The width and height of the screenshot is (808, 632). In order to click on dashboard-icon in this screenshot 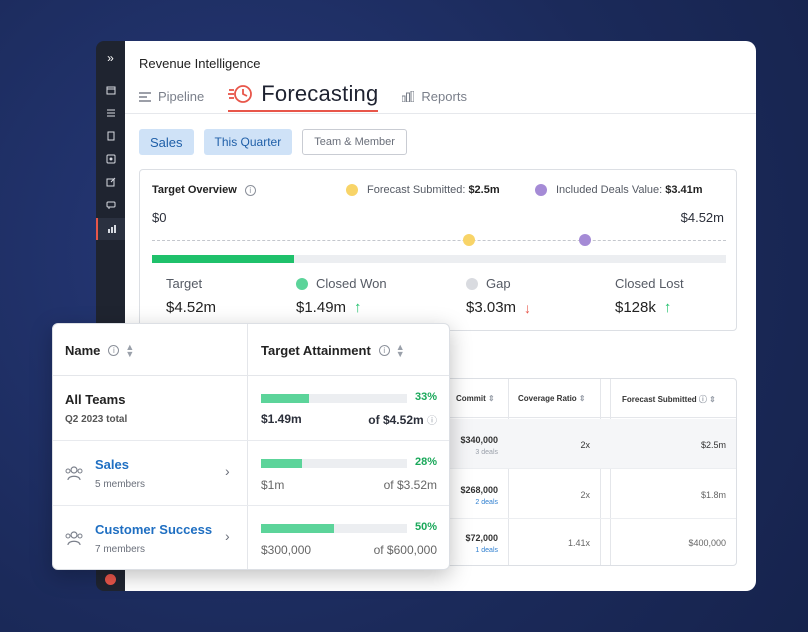, I will do `click(110, 159)`.